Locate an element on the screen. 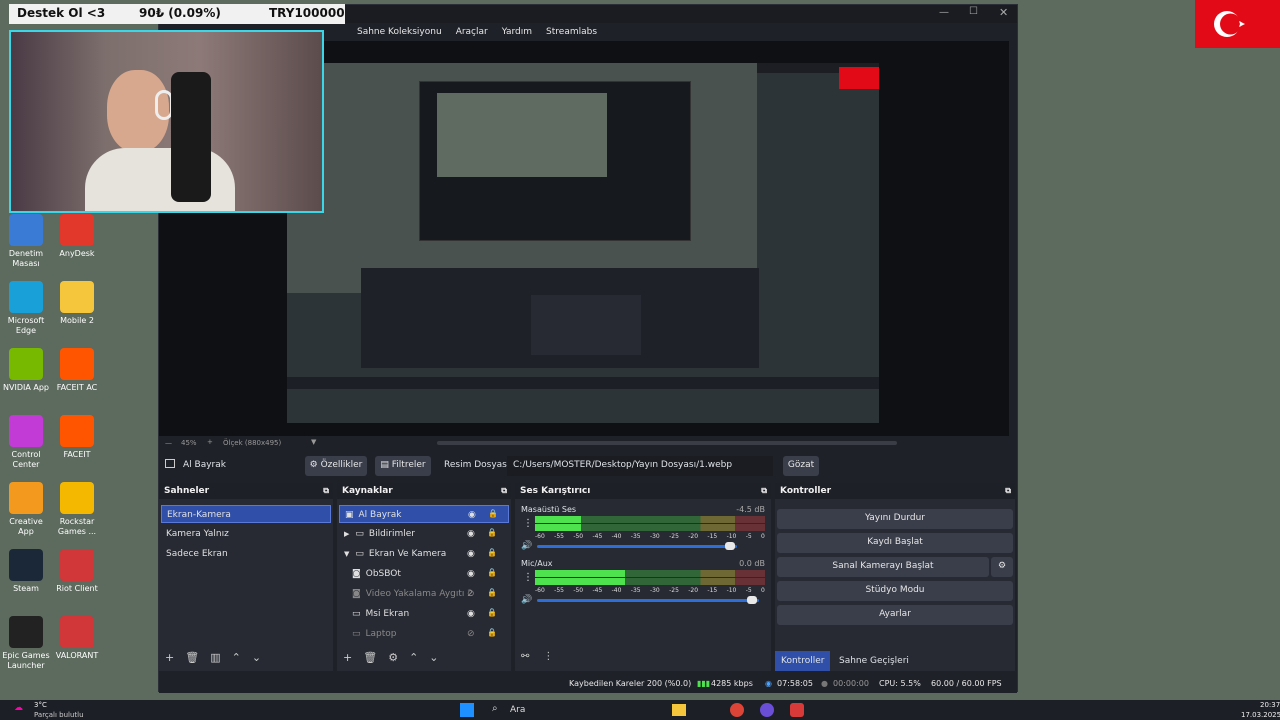 The width and height of the screenshot is (1280, 720). controls-tab: Kontroller is located at coordinates (803, 661).